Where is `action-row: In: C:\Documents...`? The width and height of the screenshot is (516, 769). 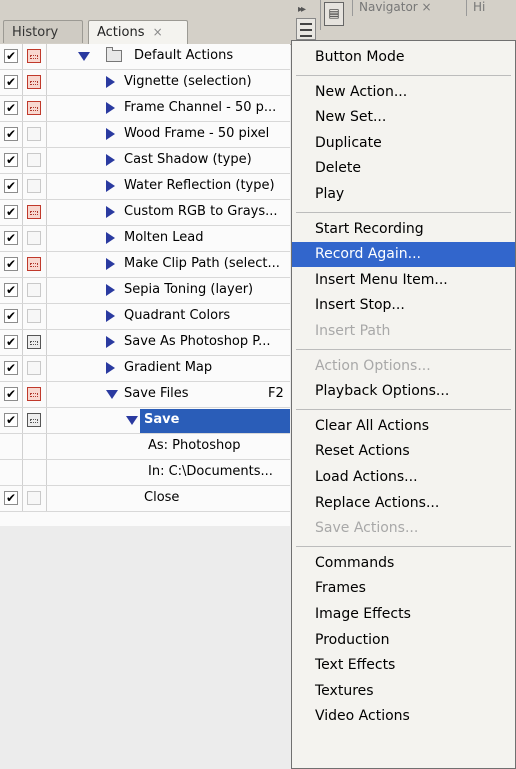 action-row: In: C:\Documents... is located at coordinates (145, 473).